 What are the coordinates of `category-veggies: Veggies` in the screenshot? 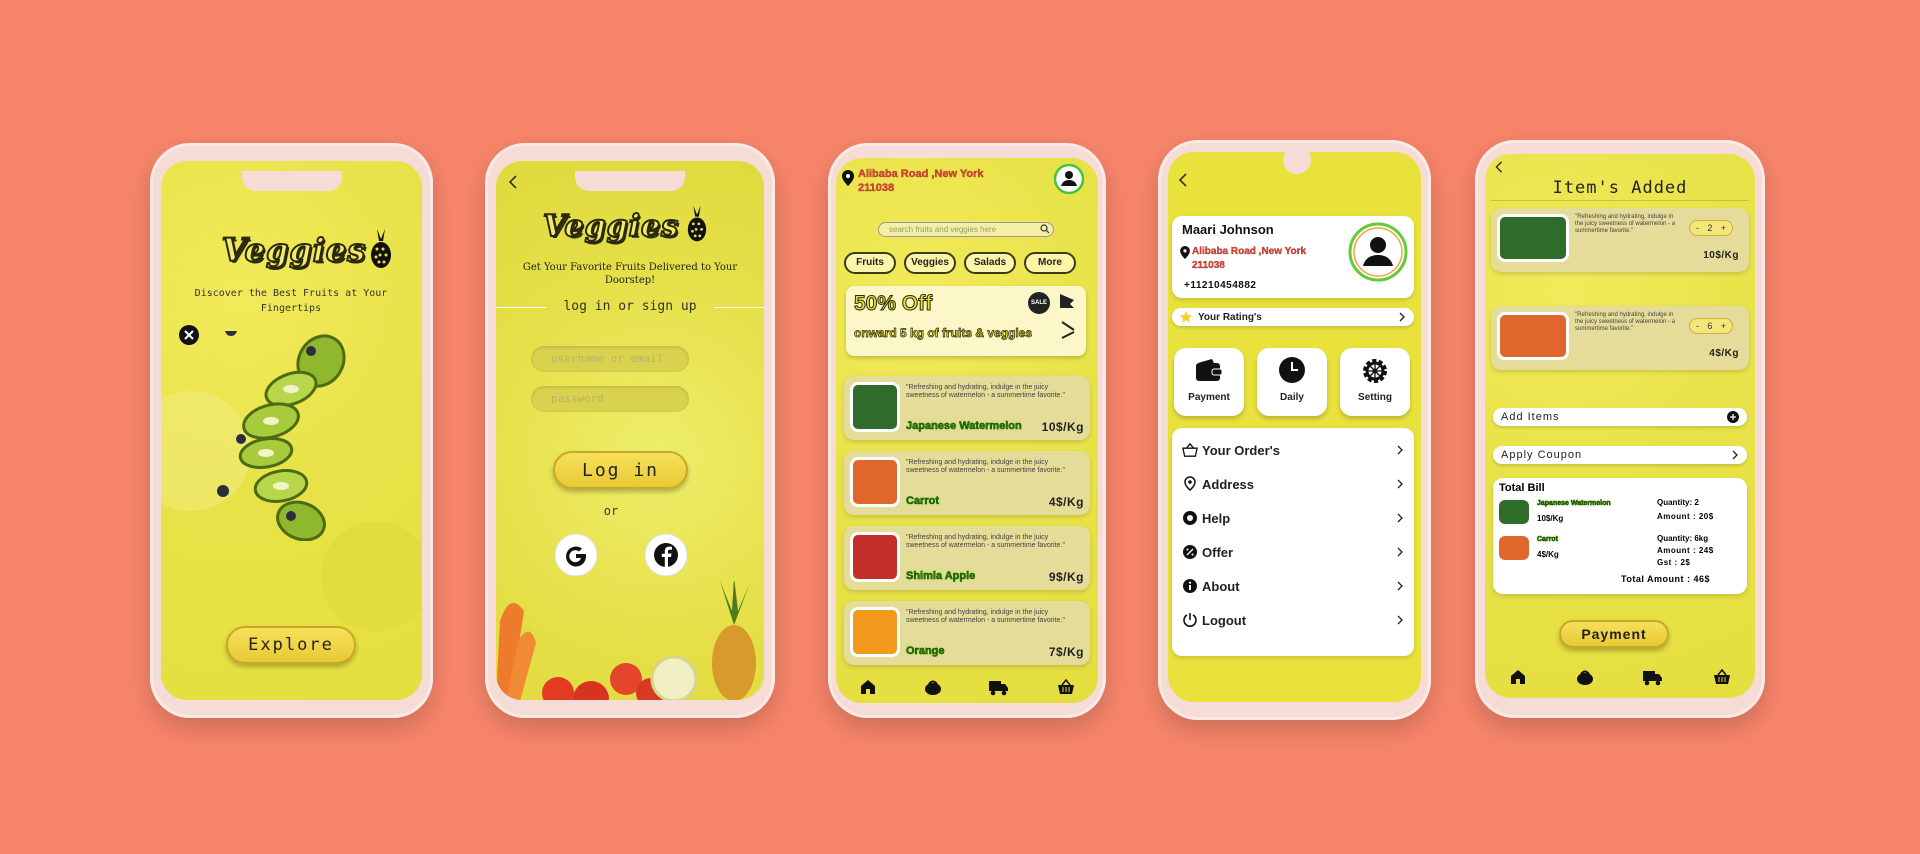 It's located at (930, 263).